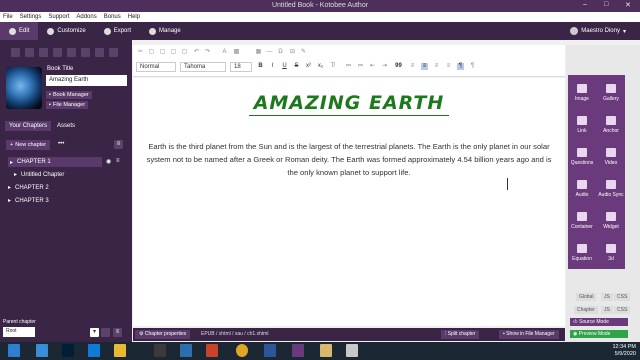 The height and width of the screenshot is (360, 640). Describe the element at coordinates (118, 144) in the screenshot. I see `menu-icon: ≡` at that location.